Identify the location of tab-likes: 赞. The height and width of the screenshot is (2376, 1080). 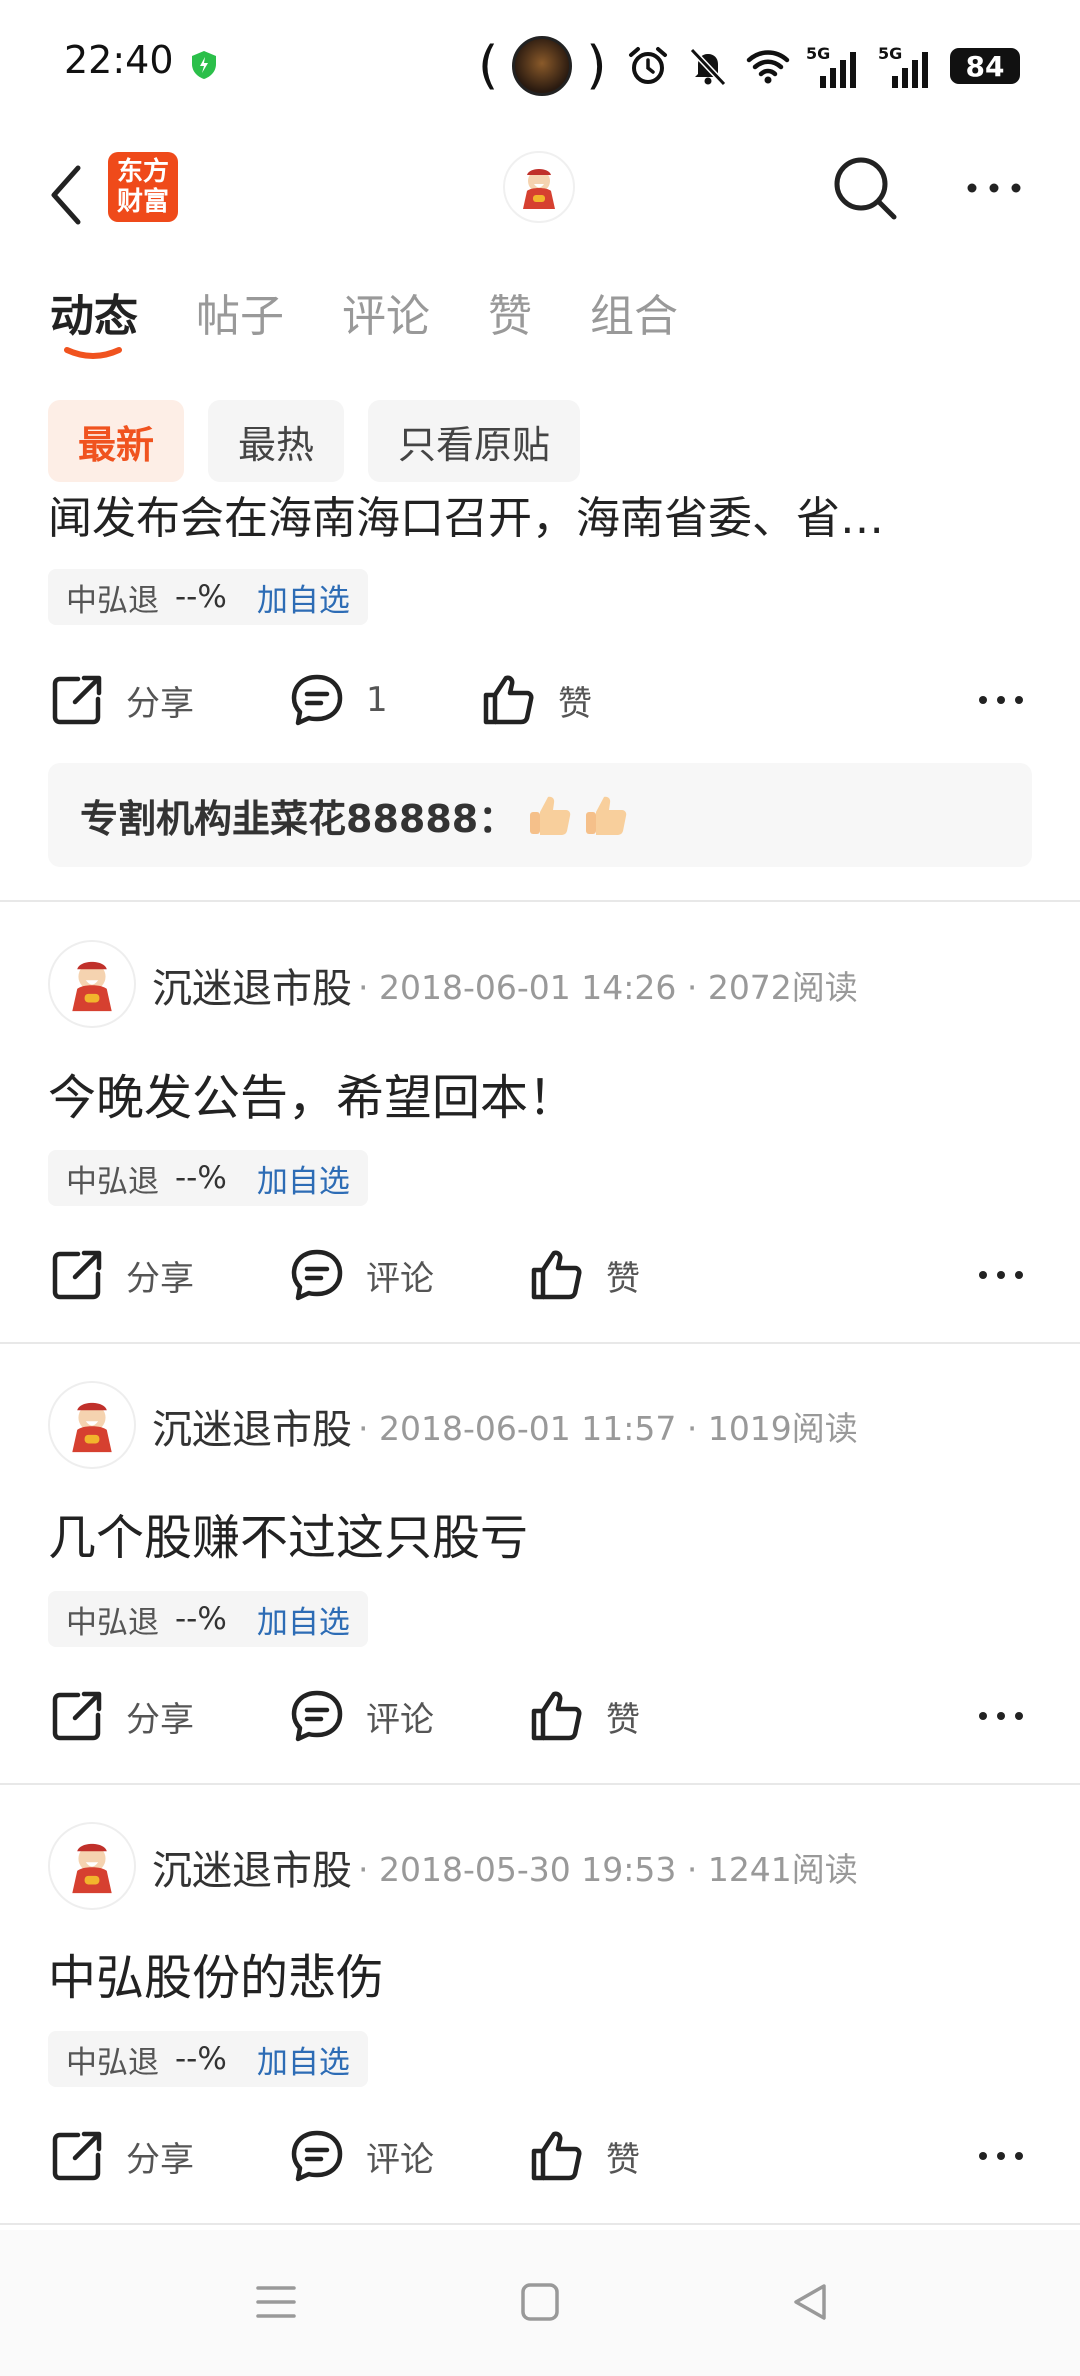
(510, 325).